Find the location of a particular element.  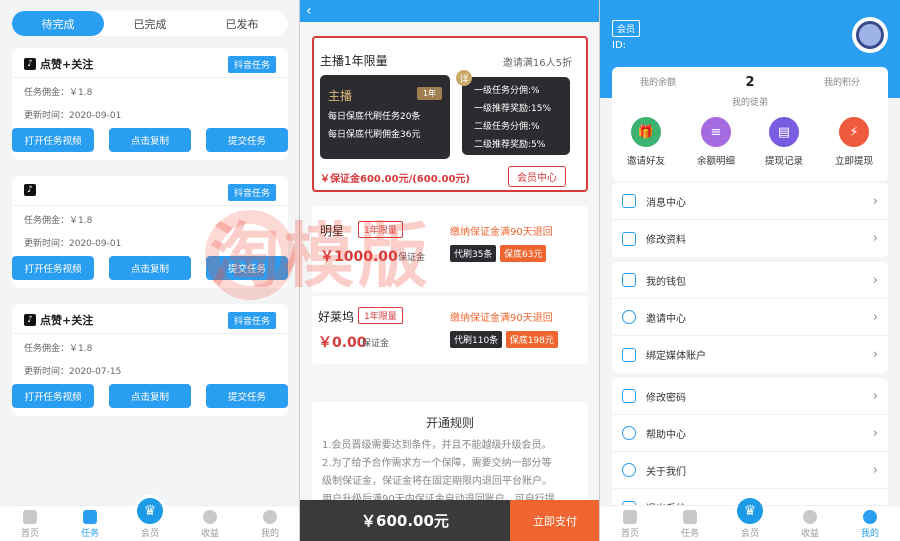

menu-item-help: 帮助中心 › is located at coordinates (750, 433).